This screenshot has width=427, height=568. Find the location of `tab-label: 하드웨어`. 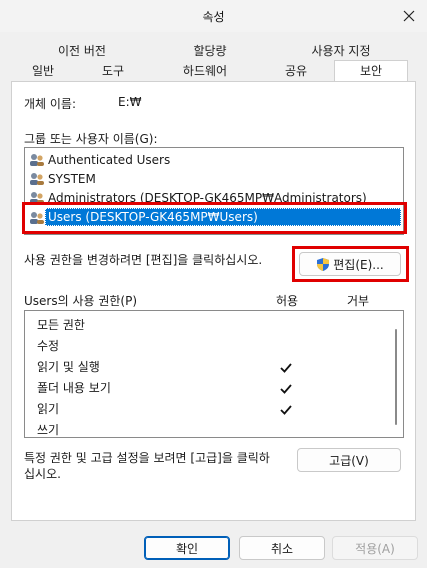

tab-label: 하드웨어 is located at coordinates (205, 71).